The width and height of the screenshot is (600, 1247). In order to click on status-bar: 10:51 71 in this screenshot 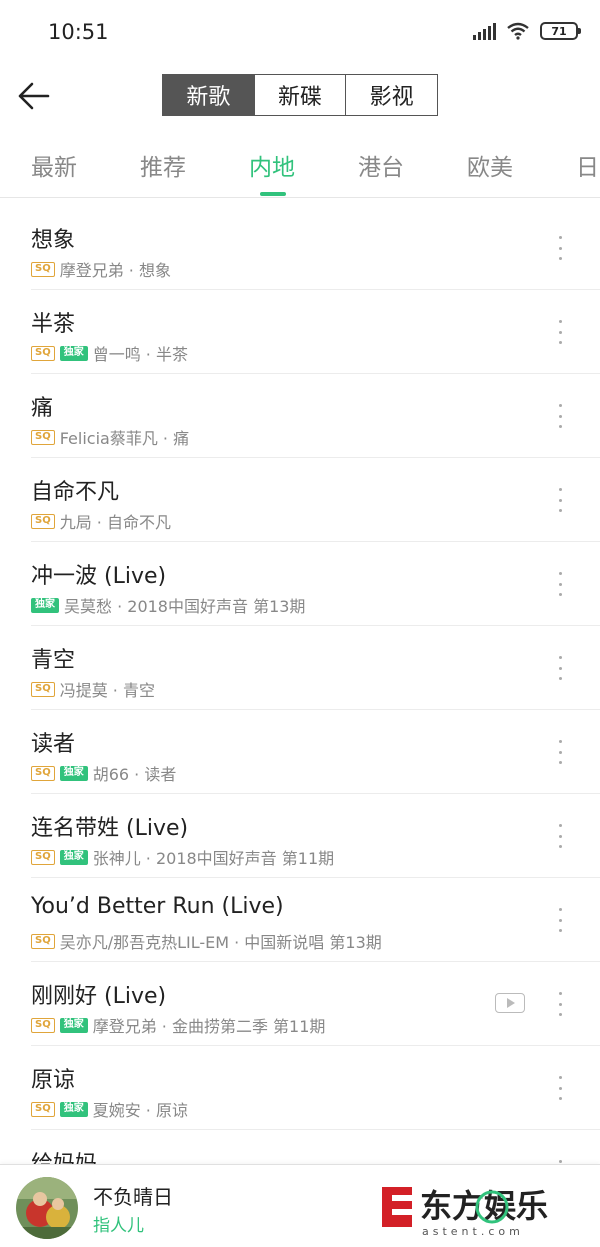, I will do `click(300, 33)`.